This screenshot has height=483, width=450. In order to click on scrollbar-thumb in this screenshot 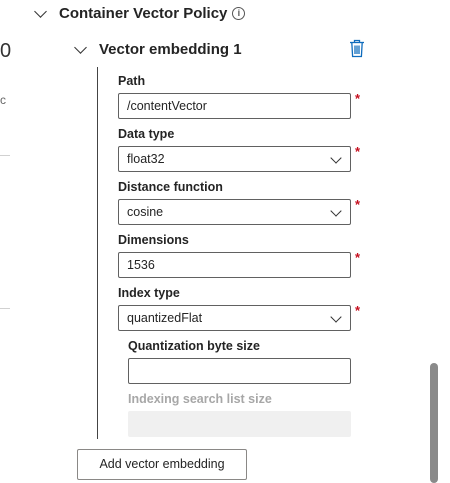, I will do `click(434, 423)`.